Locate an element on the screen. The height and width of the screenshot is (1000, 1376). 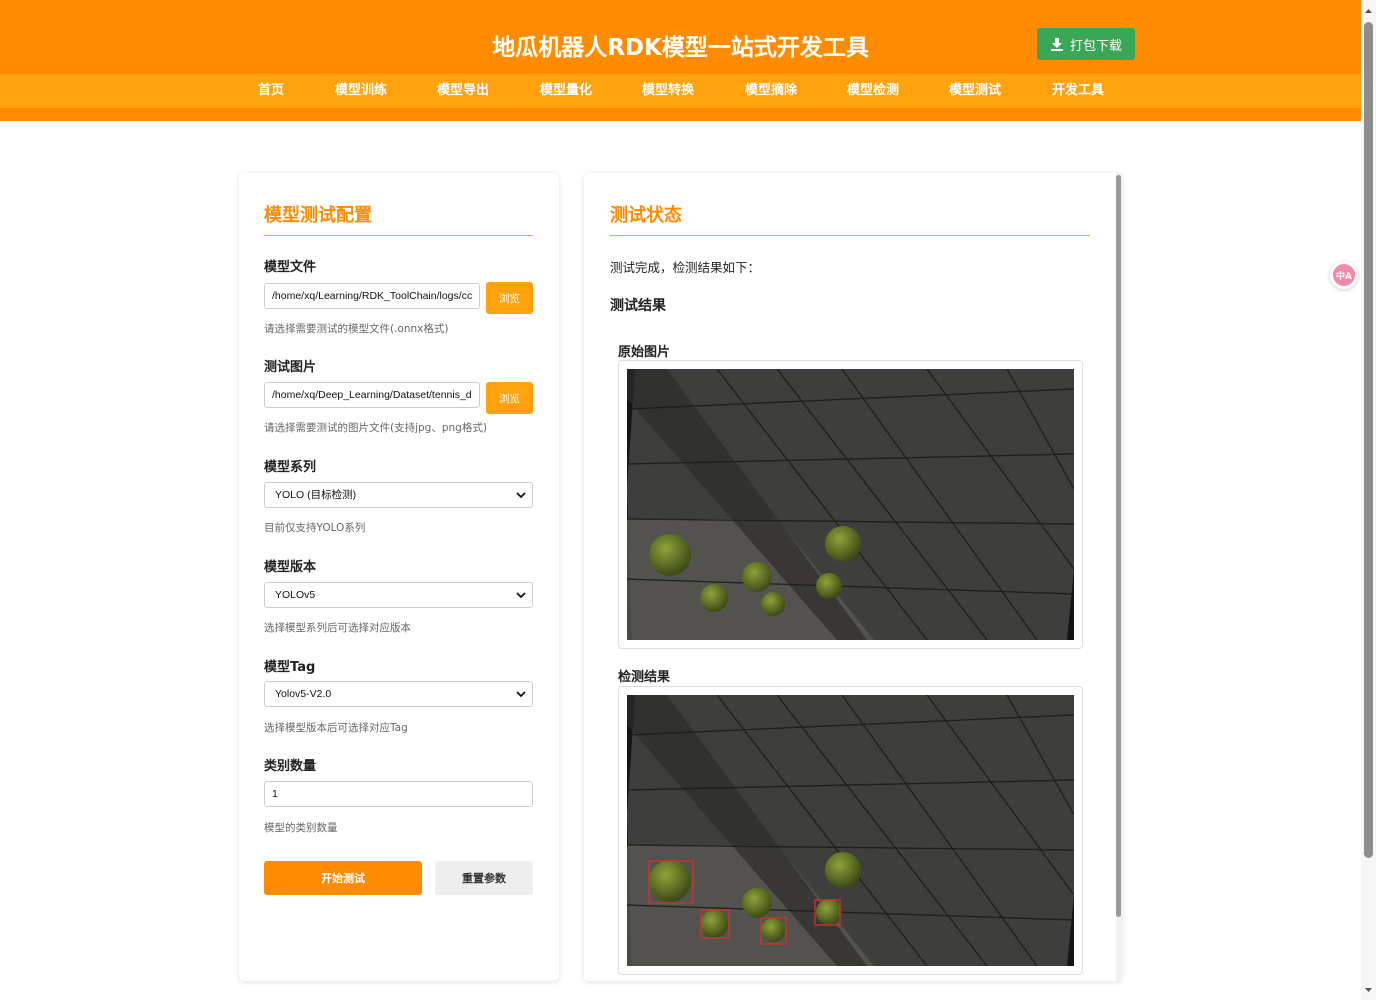
header-top: 地瓜机器人RDK模型一站式开发工具 打包下载 is located at coordinates (680, 37).